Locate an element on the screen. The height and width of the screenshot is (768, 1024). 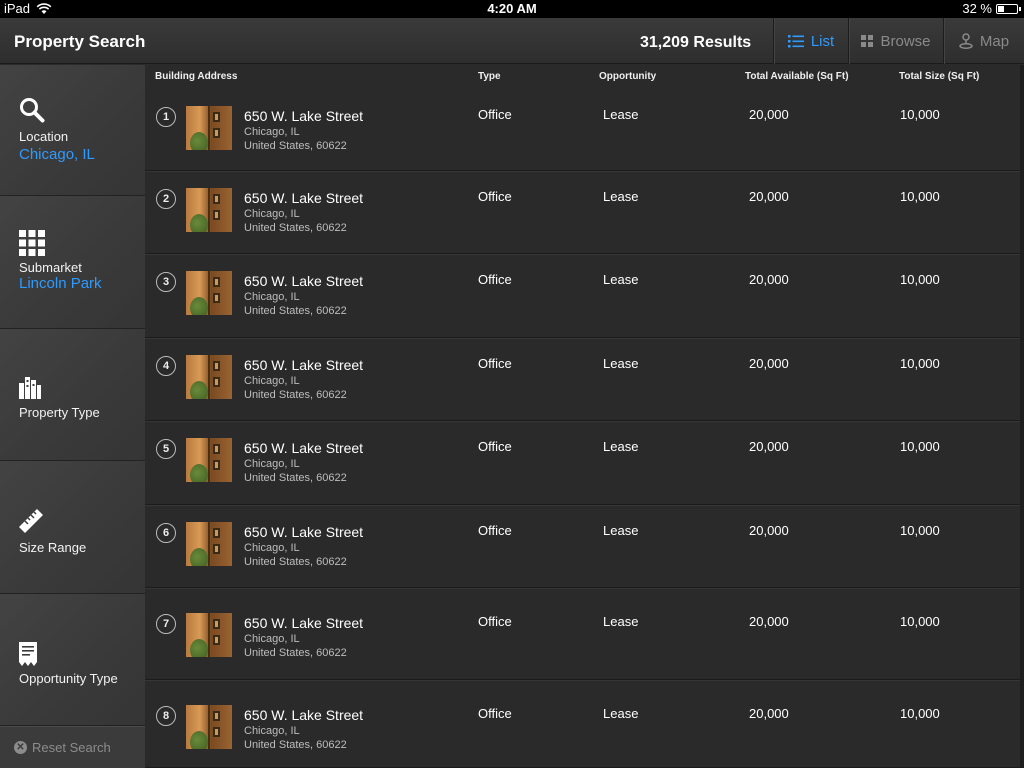
row-number: 7 is located at coordinates (166, 624).